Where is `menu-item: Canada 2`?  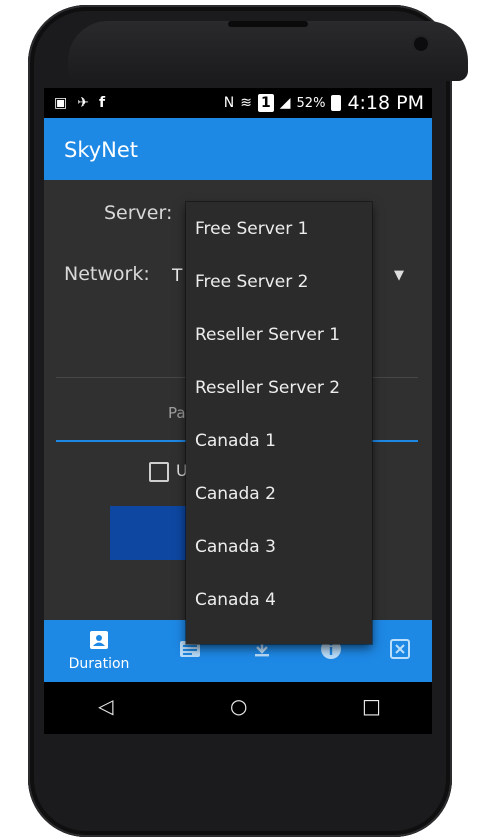 menu-item: Canada 2 is located at coordinates (279, 493).